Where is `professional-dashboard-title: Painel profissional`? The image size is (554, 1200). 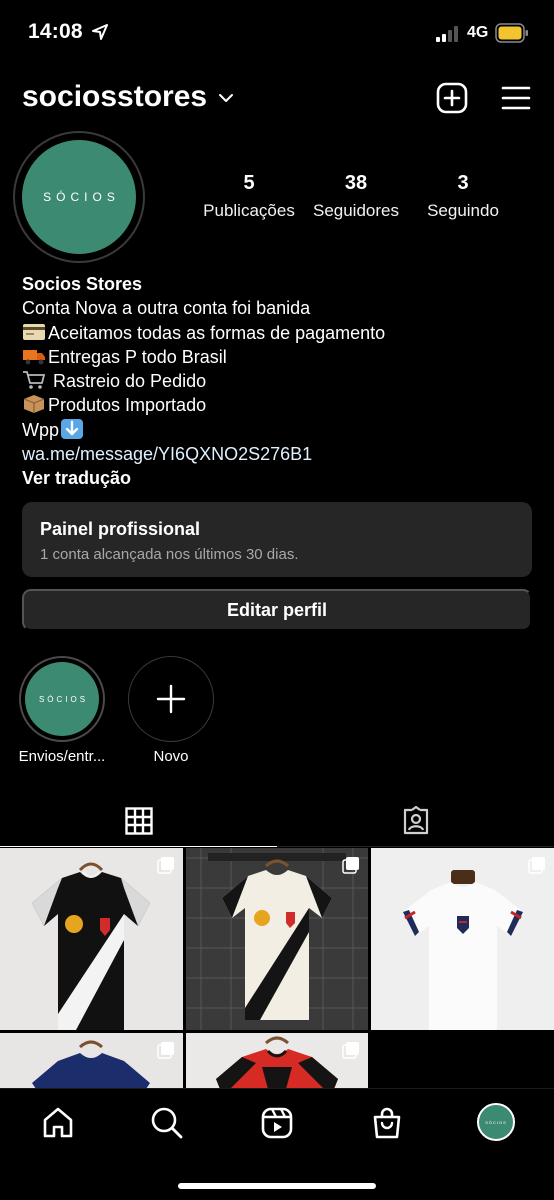
professional-dashboard-title: Painel profissional is located at coordinates (120, 529).